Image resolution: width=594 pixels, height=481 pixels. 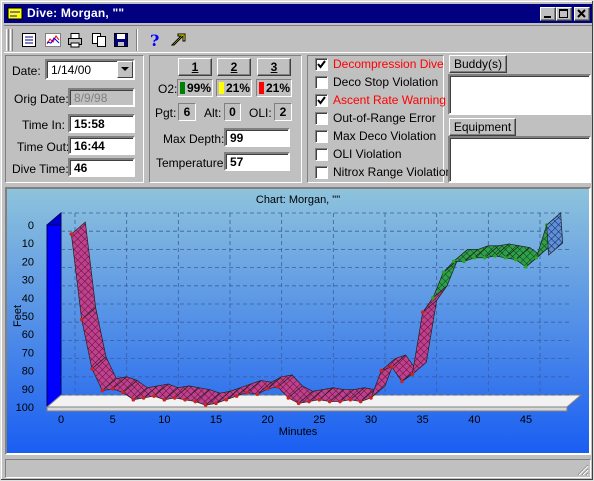 What do you see at coordinates (28, 335) in the screenshot?
I see `y-tick-label: 60` at bounding box center [28, 335].